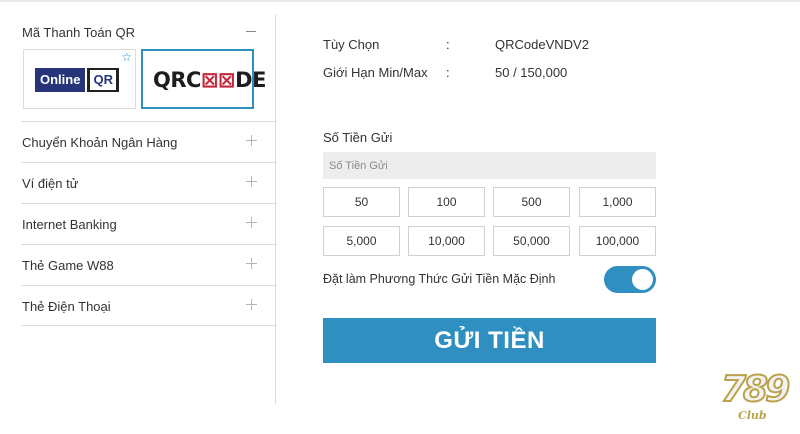 This screenshot has height=434, width=800. I want to click on qr-option-row: ☆ Online QR QRC⊠⊠DE, so click(149, 86).